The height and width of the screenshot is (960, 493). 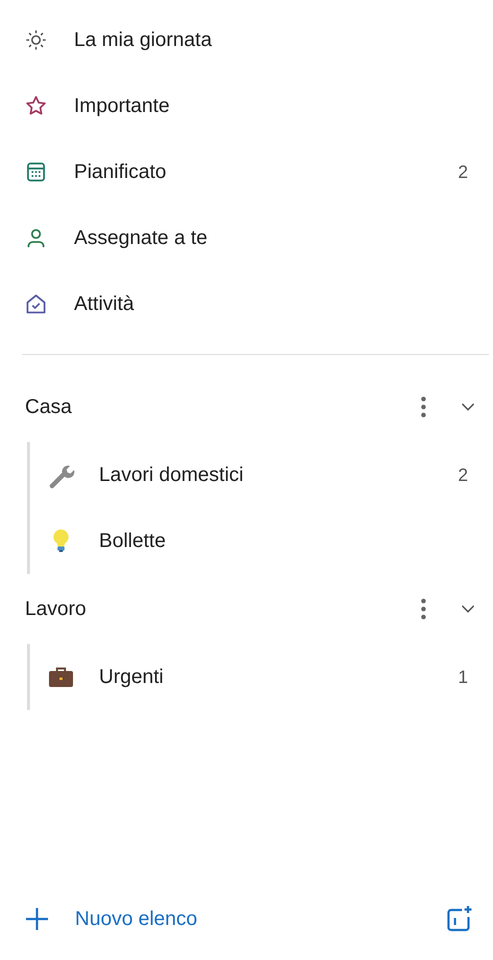 What do you see at coordinates (246, 304) in the screenshot?
I see `list-item: Attività` at bounding box center [246, 304].